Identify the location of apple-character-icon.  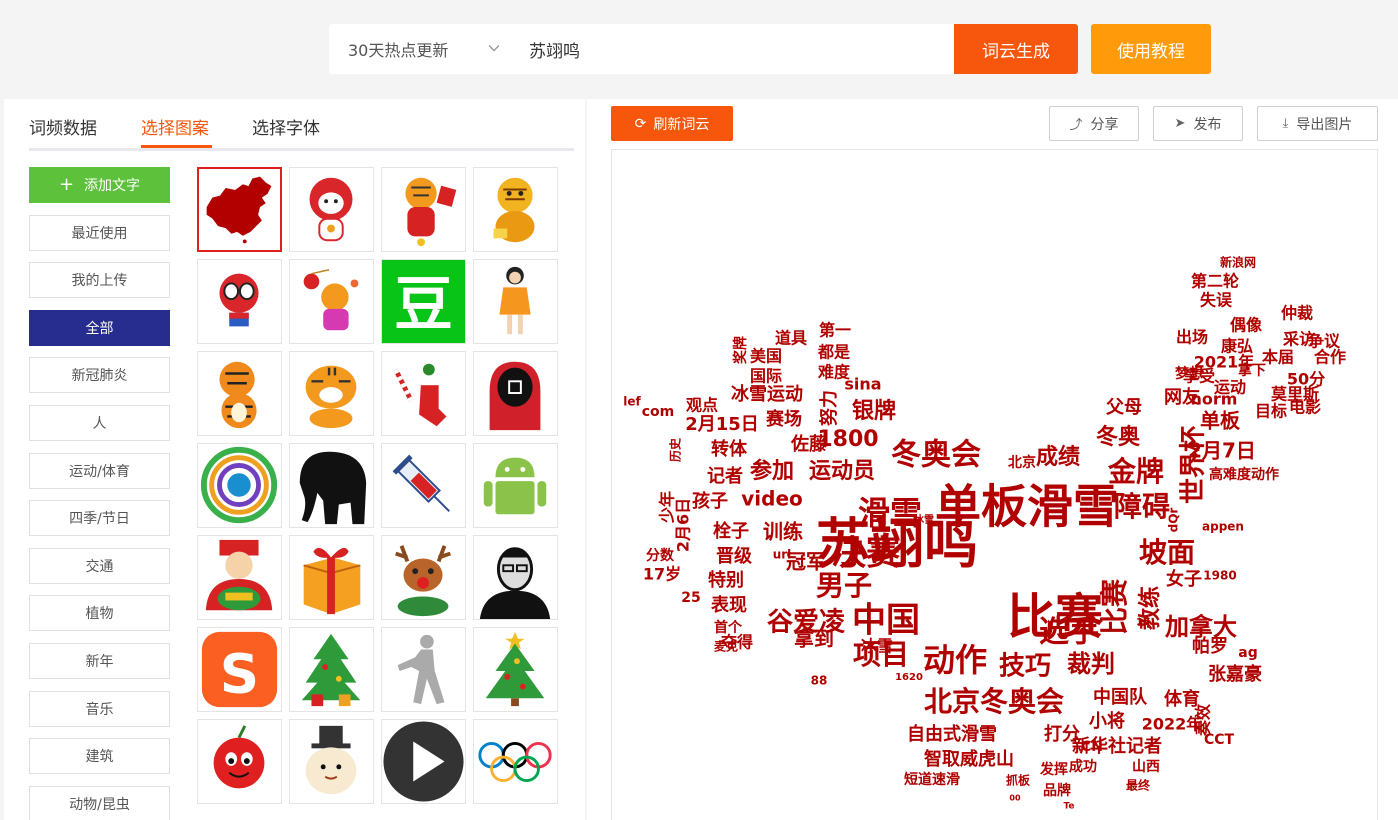
(239, 757).